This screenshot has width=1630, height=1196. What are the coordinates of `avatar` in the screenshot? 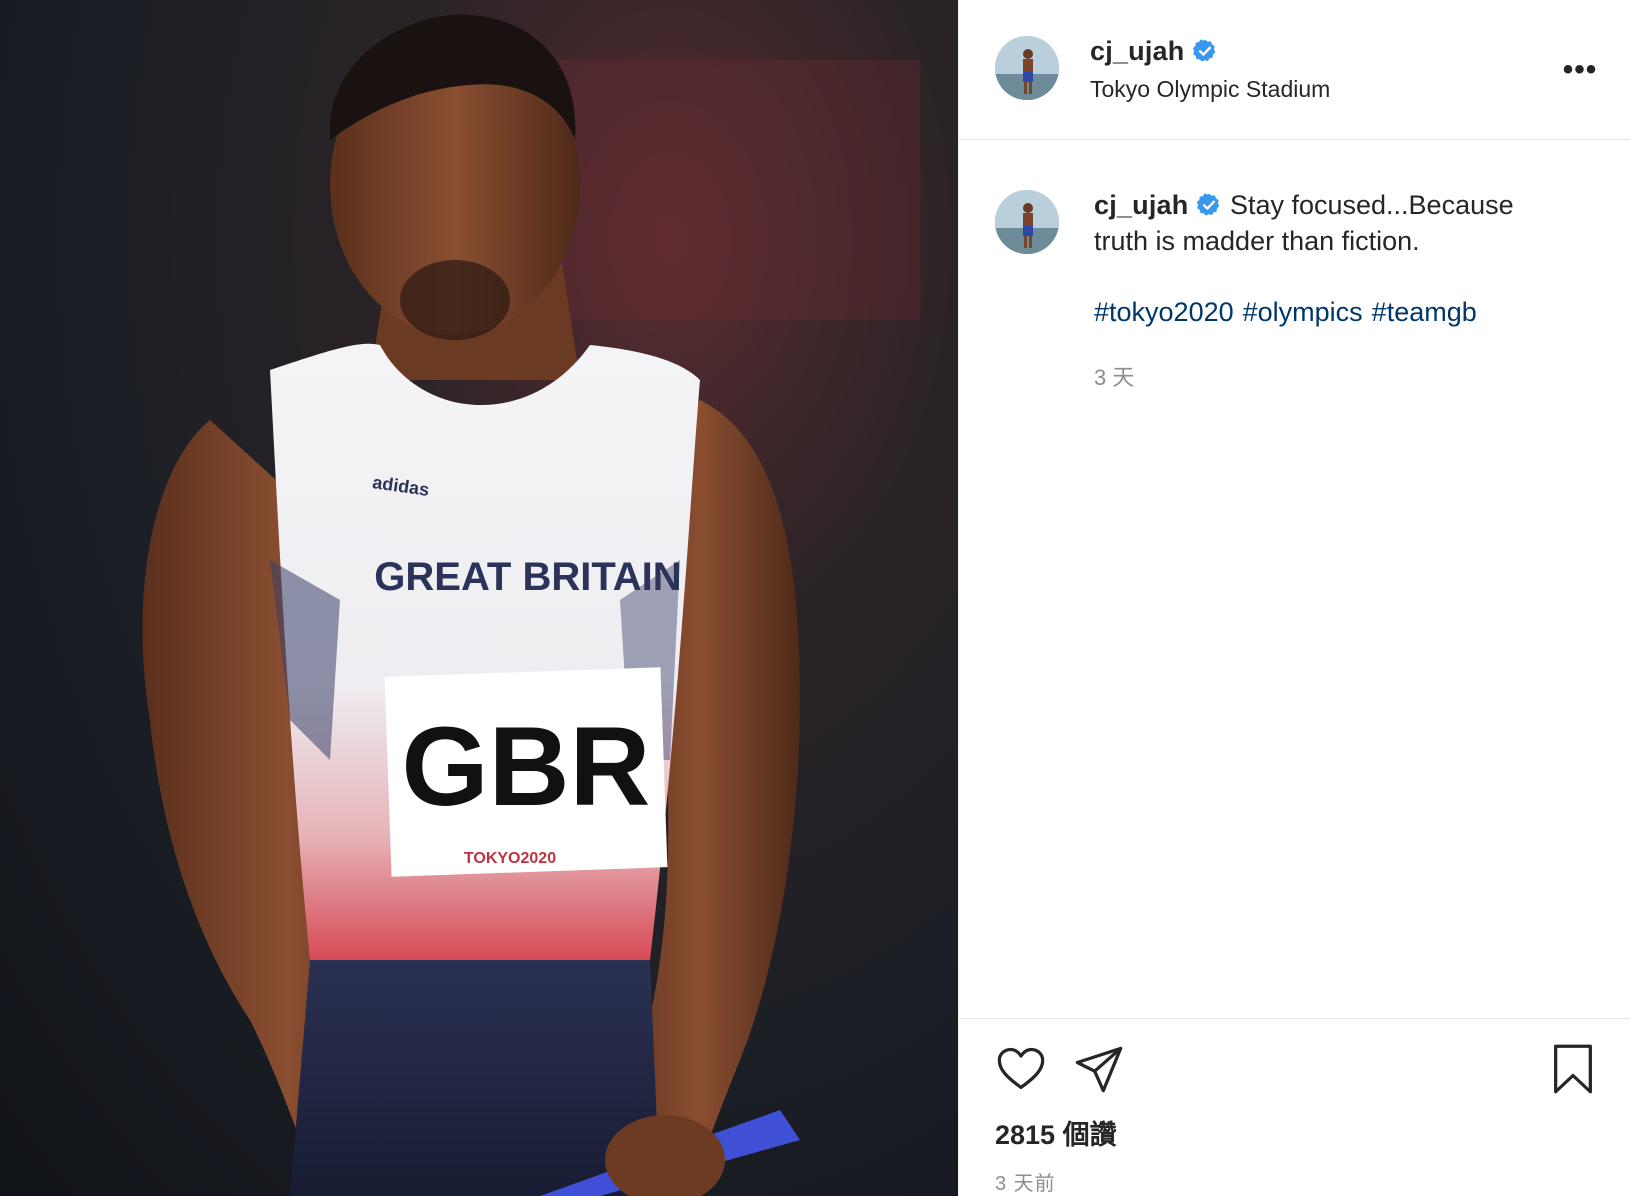 It's located at (1027, 68).